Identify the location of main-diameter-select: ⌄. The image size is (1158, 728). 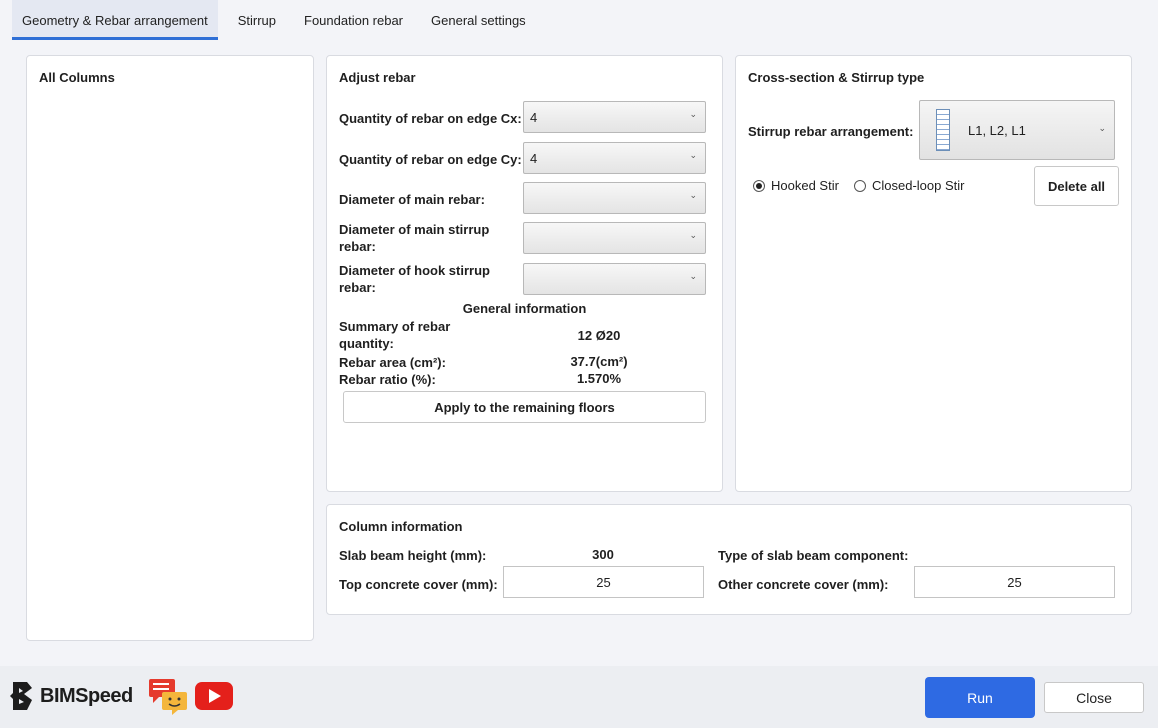
(614, 198).